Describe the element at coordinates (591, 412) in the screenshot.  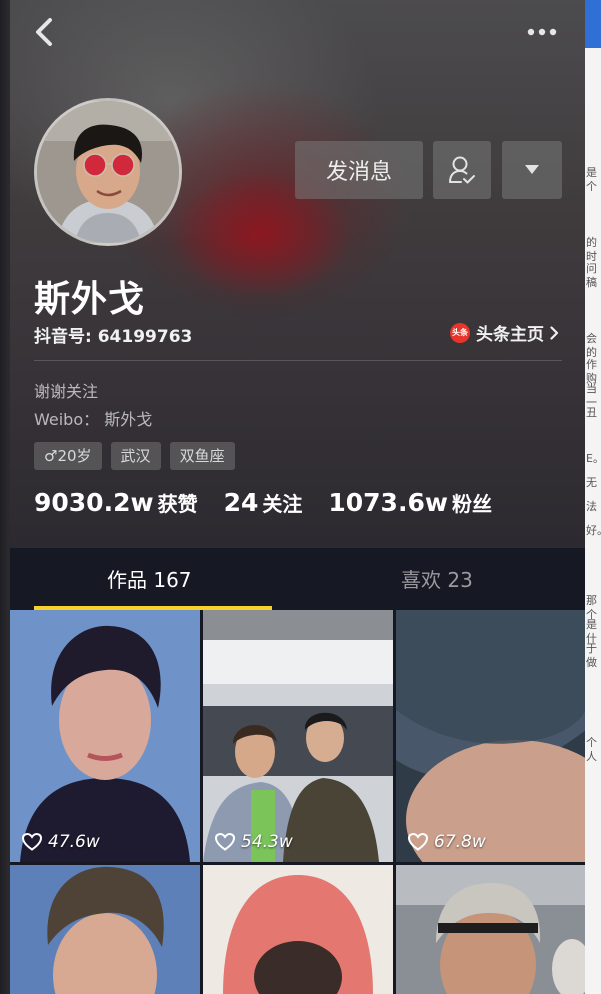
I see `background-text: 丑` at that location.